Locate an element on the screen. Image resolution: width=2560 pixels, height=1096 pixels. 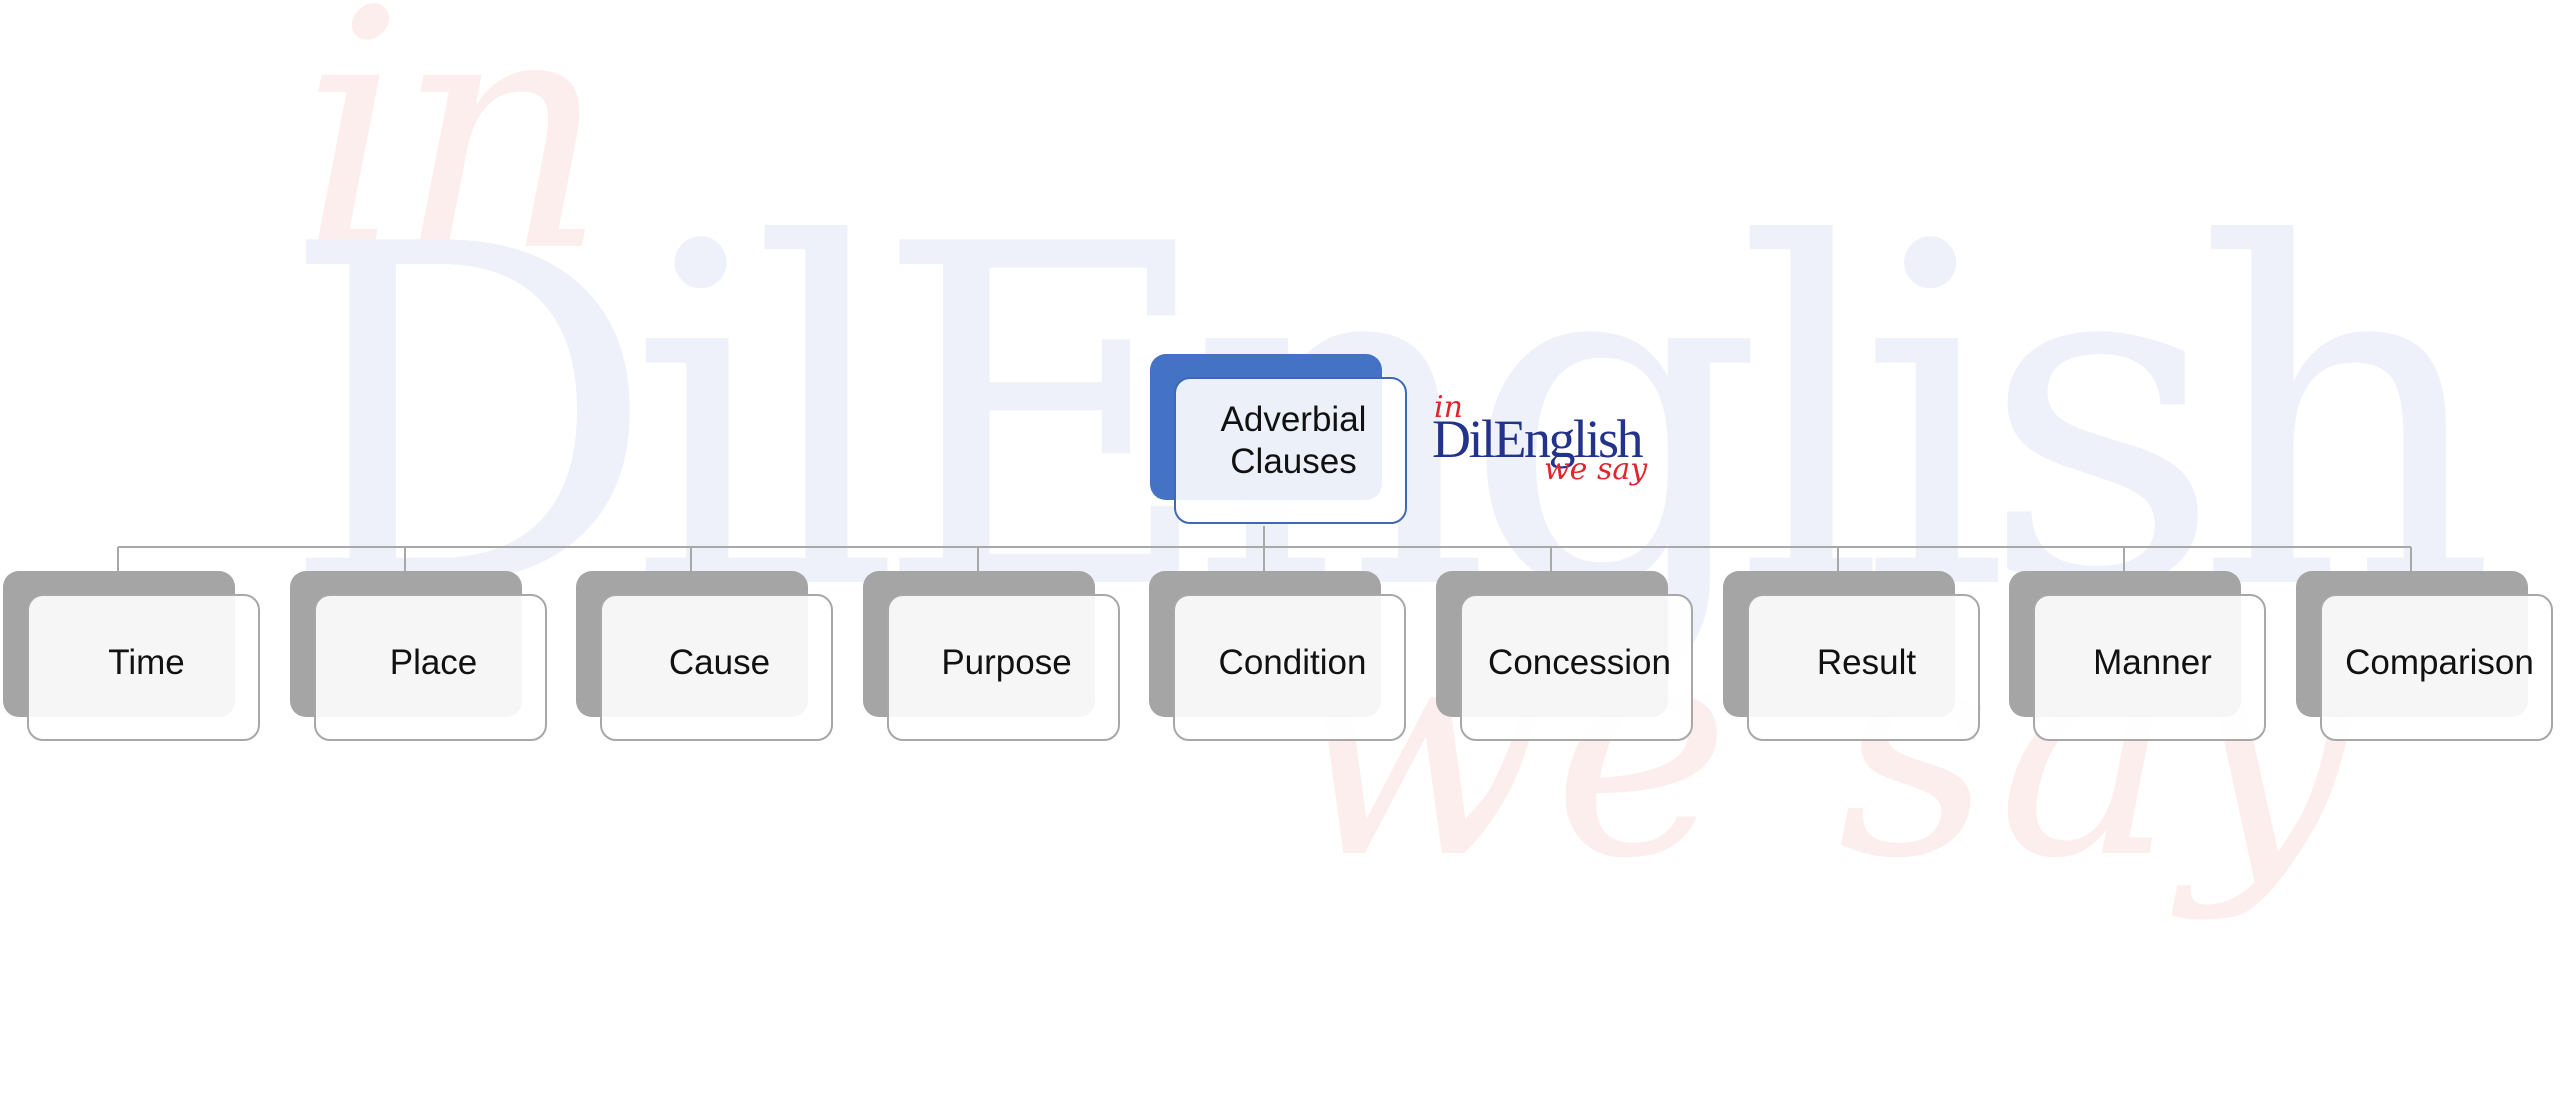
child-node-front: Condition is located at coordinates (1289, 667).